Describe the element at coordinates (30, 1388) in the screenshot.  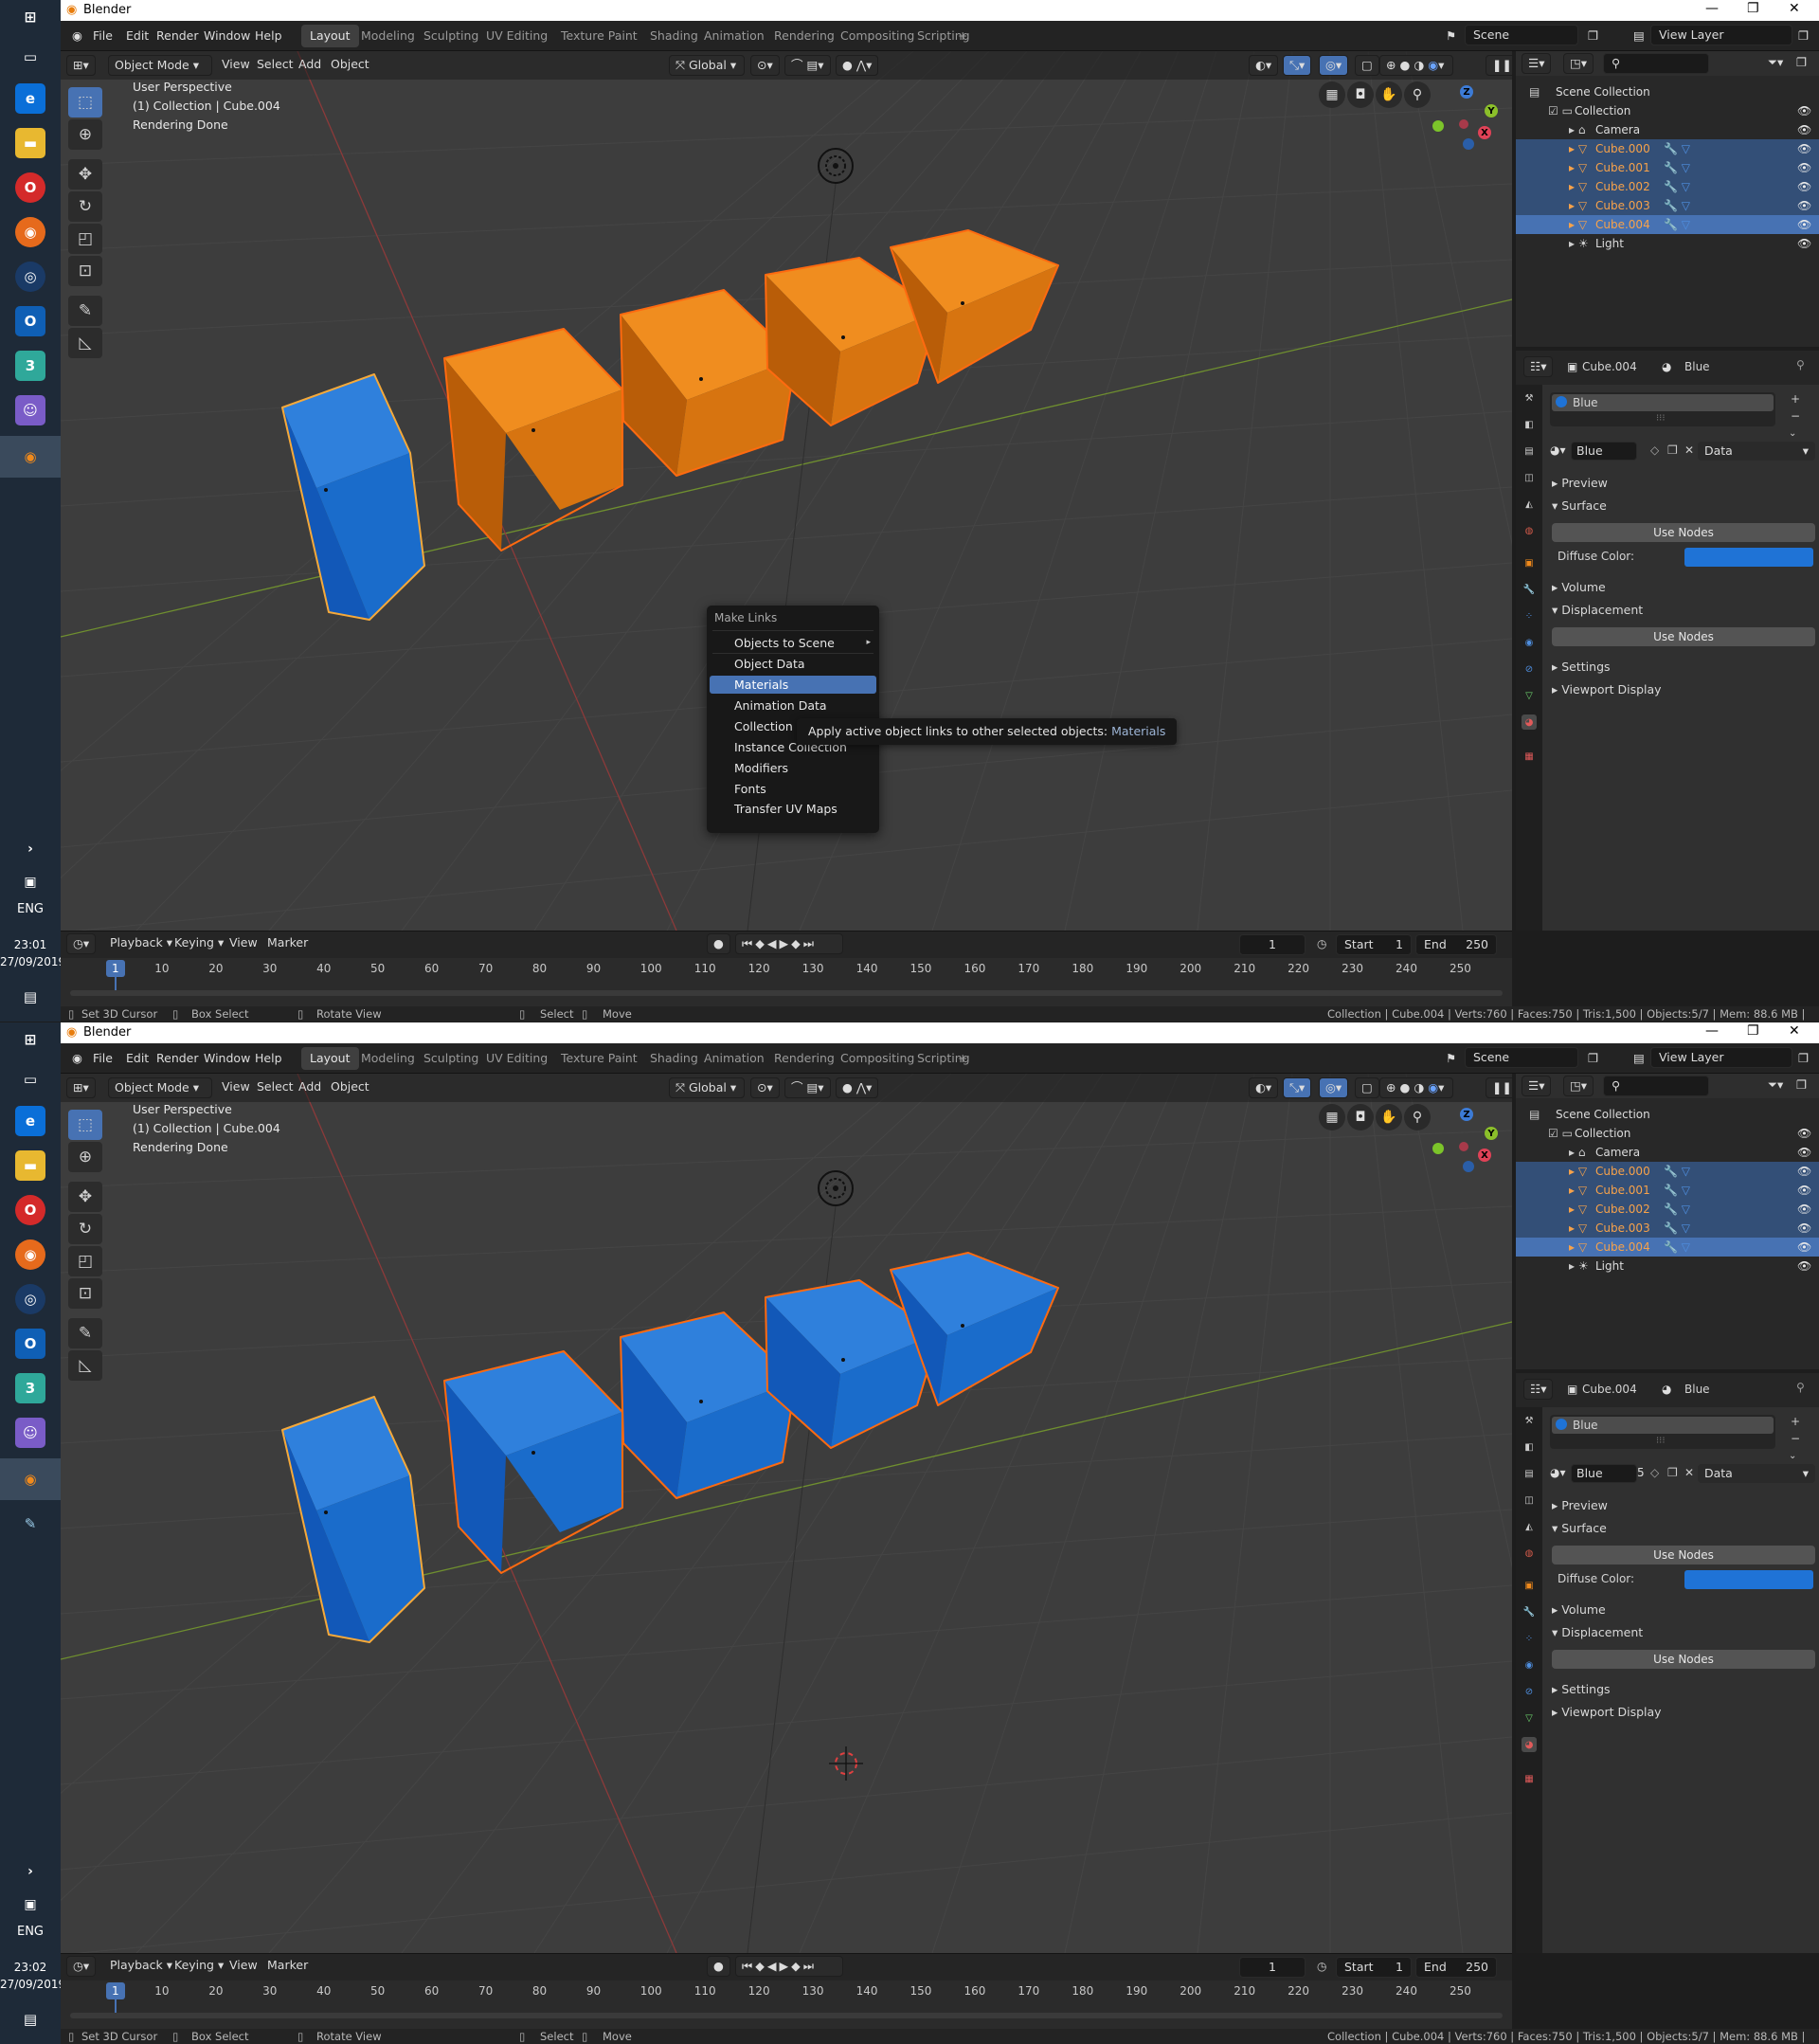
I see `app-3-icon: 3` at that location.